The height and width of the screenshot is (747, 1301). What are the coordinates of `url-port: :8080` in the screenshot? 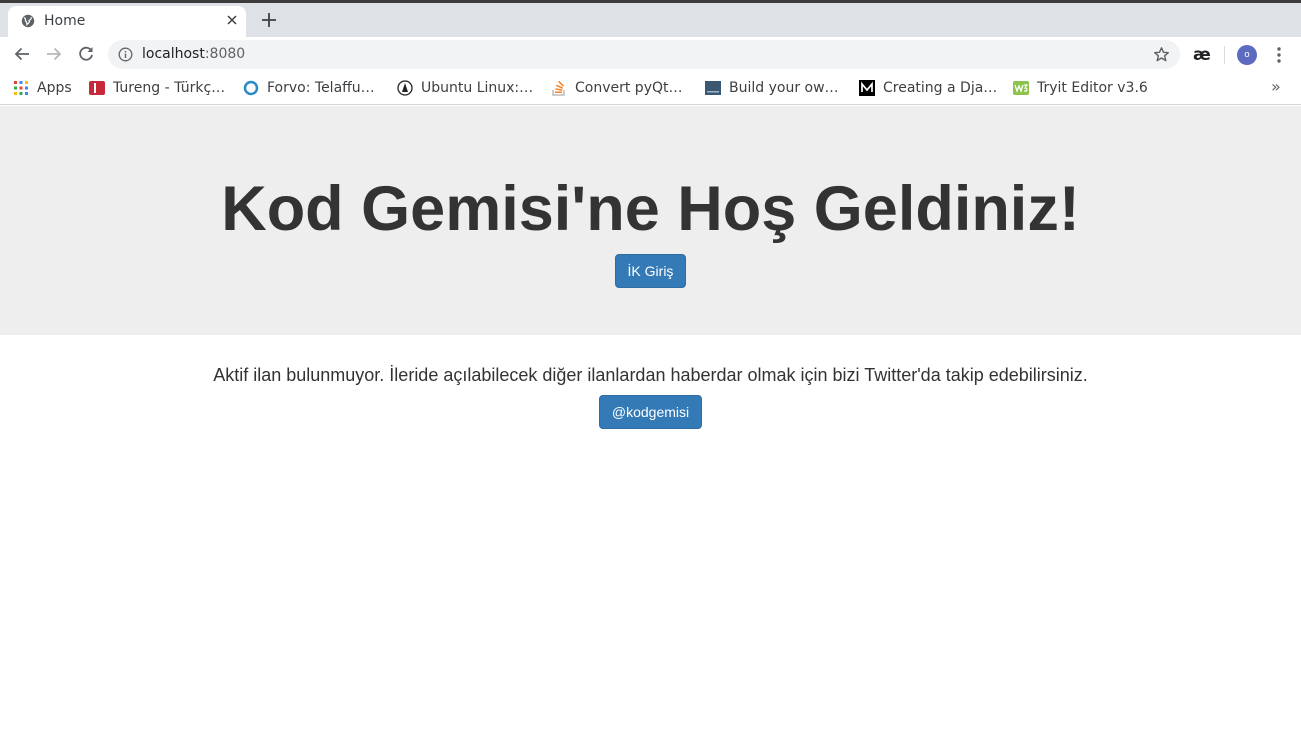 It's located at (225, 54).